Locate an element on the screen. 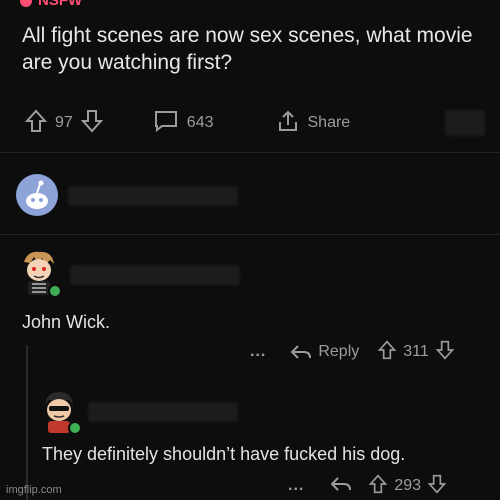 This screenshot has width=500, height=500. comment-actions: ... 293 is located at coordinates (388, 486).